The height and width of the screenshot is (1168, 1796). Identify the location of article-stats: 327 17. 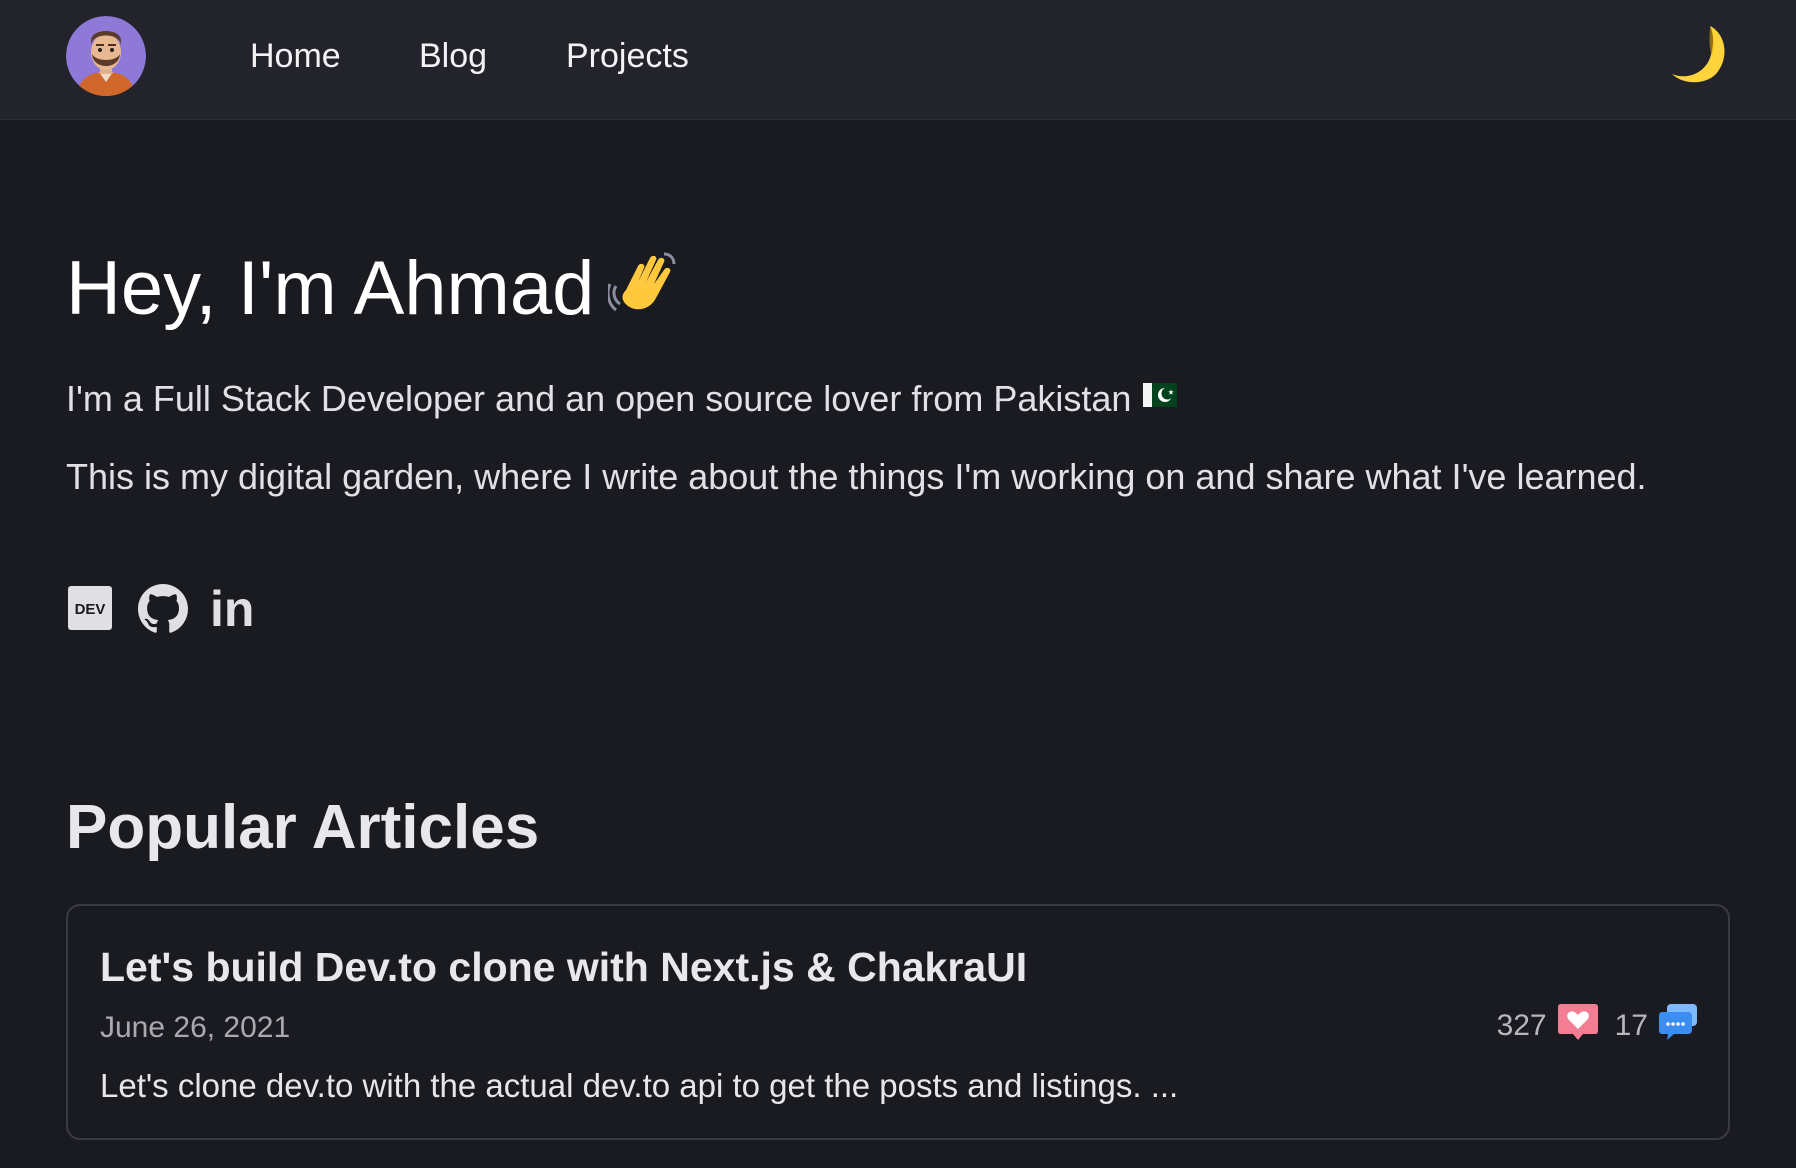
(1597, 1026).